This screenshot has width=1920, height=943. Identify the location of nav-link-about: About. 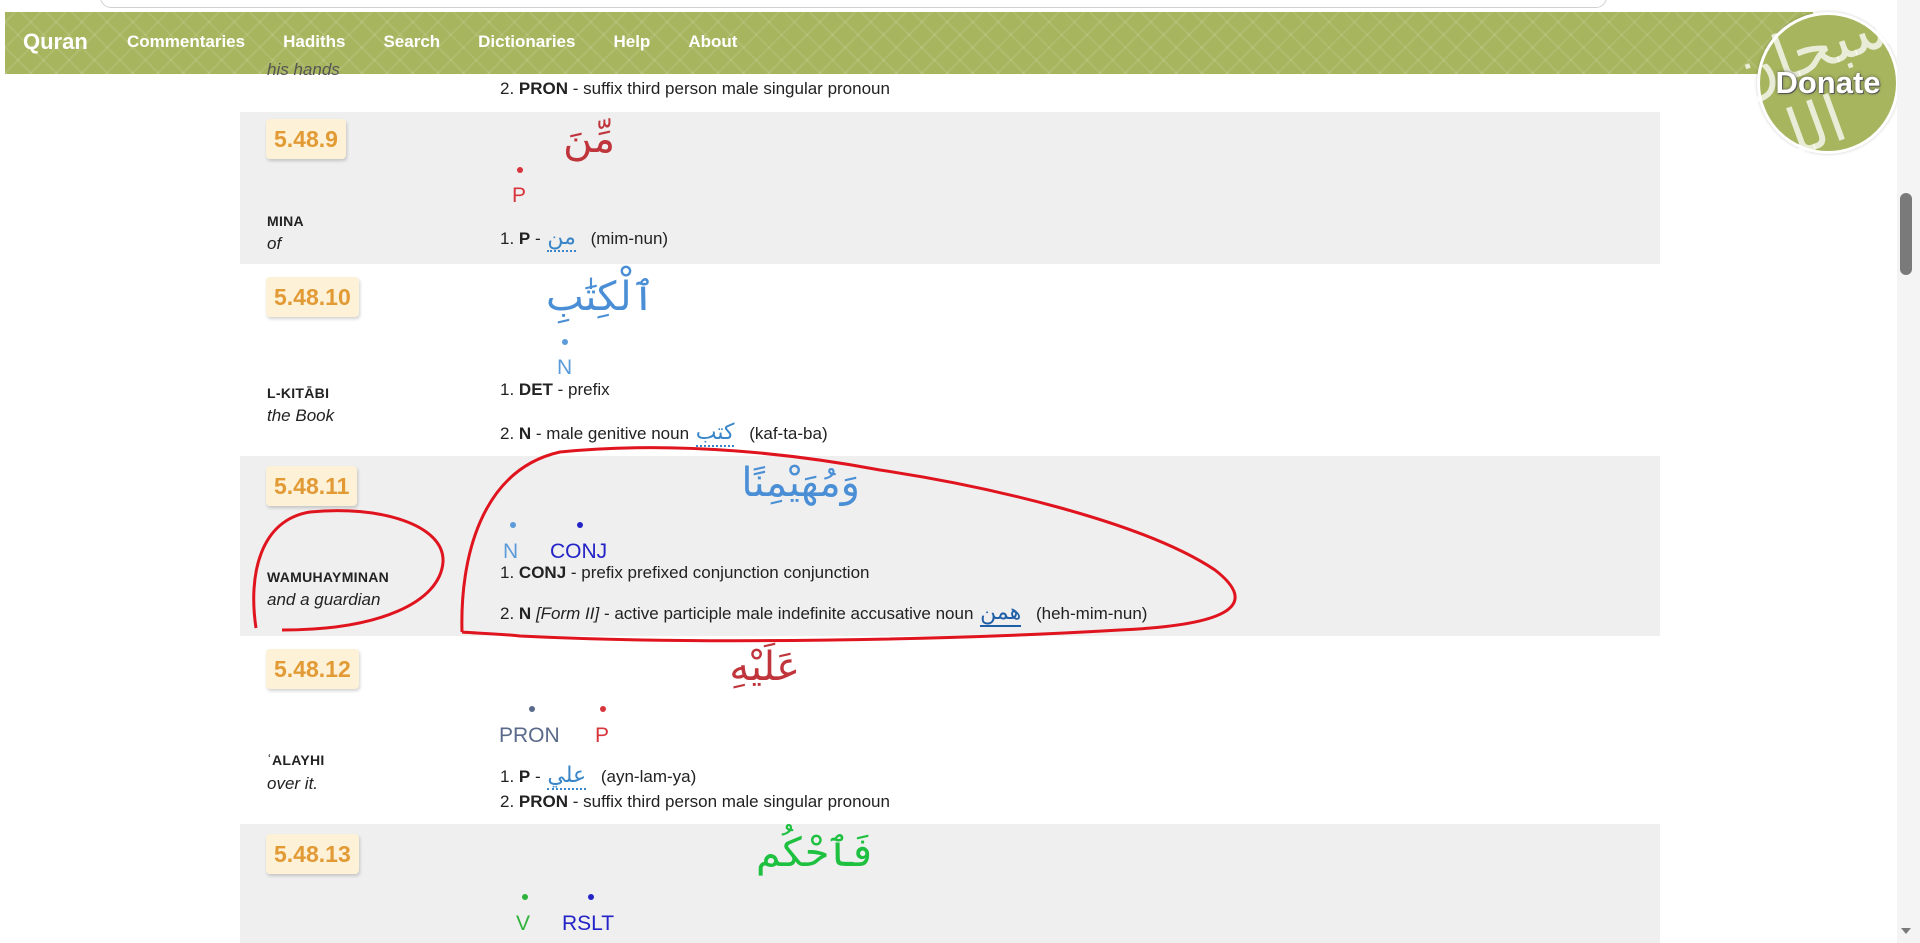
(712, 42).